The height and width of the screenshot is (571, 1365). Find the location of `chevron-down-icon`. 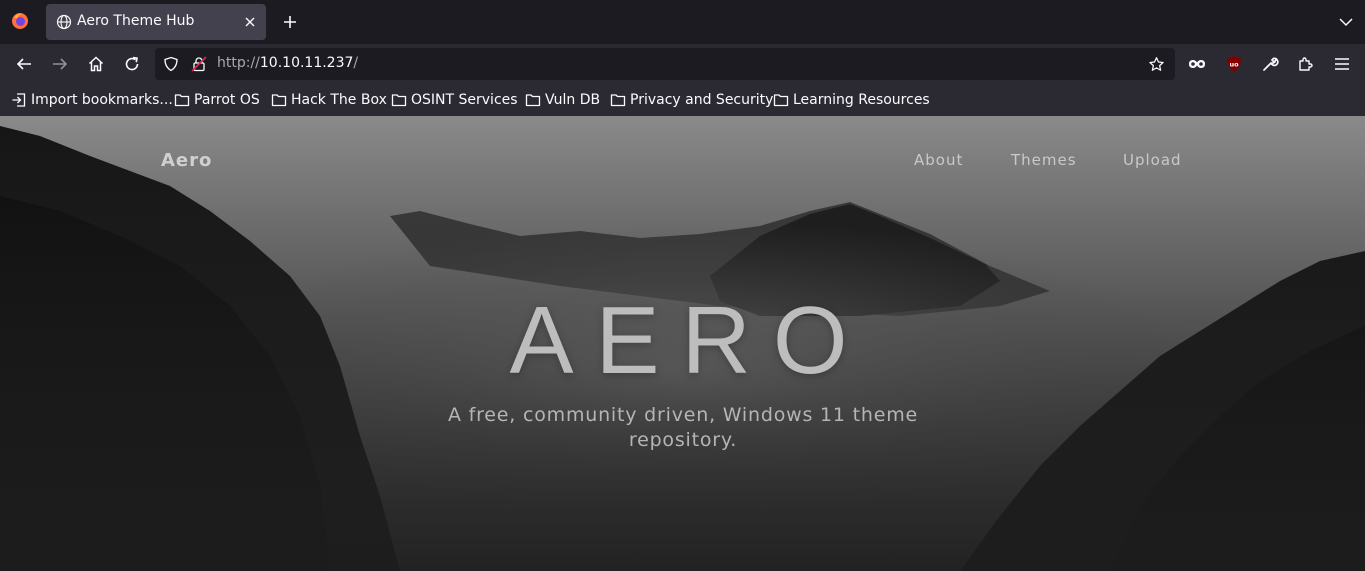

chevron-down-icon is located at coordinates (1346, 22).